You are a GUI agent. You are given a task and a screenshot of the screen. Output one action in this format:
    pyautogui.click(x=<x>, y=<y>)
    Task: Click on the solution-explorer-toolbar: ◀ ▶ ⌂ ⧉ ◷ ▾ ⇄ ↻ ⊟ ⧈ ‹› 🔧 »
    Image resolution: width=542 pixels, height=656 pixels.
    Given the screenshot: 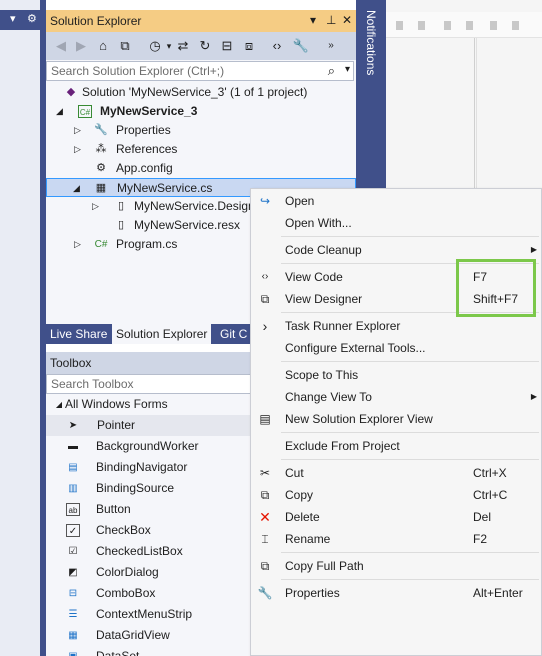 What is the action you would take?
    pyautogui.click(x=201, y=46)
    